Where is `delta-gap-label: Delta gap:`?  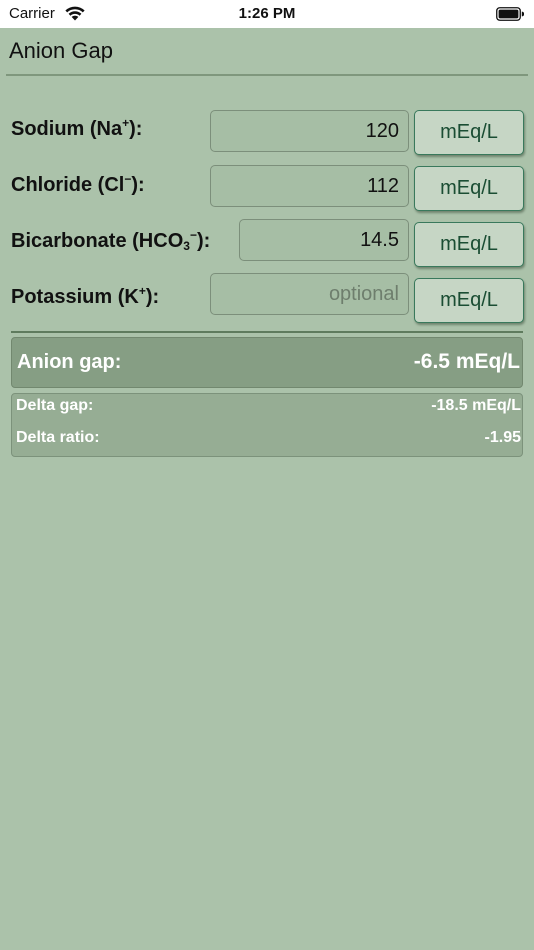 delta-gap-label: Delta gap: is located at coordinates (55, 405).